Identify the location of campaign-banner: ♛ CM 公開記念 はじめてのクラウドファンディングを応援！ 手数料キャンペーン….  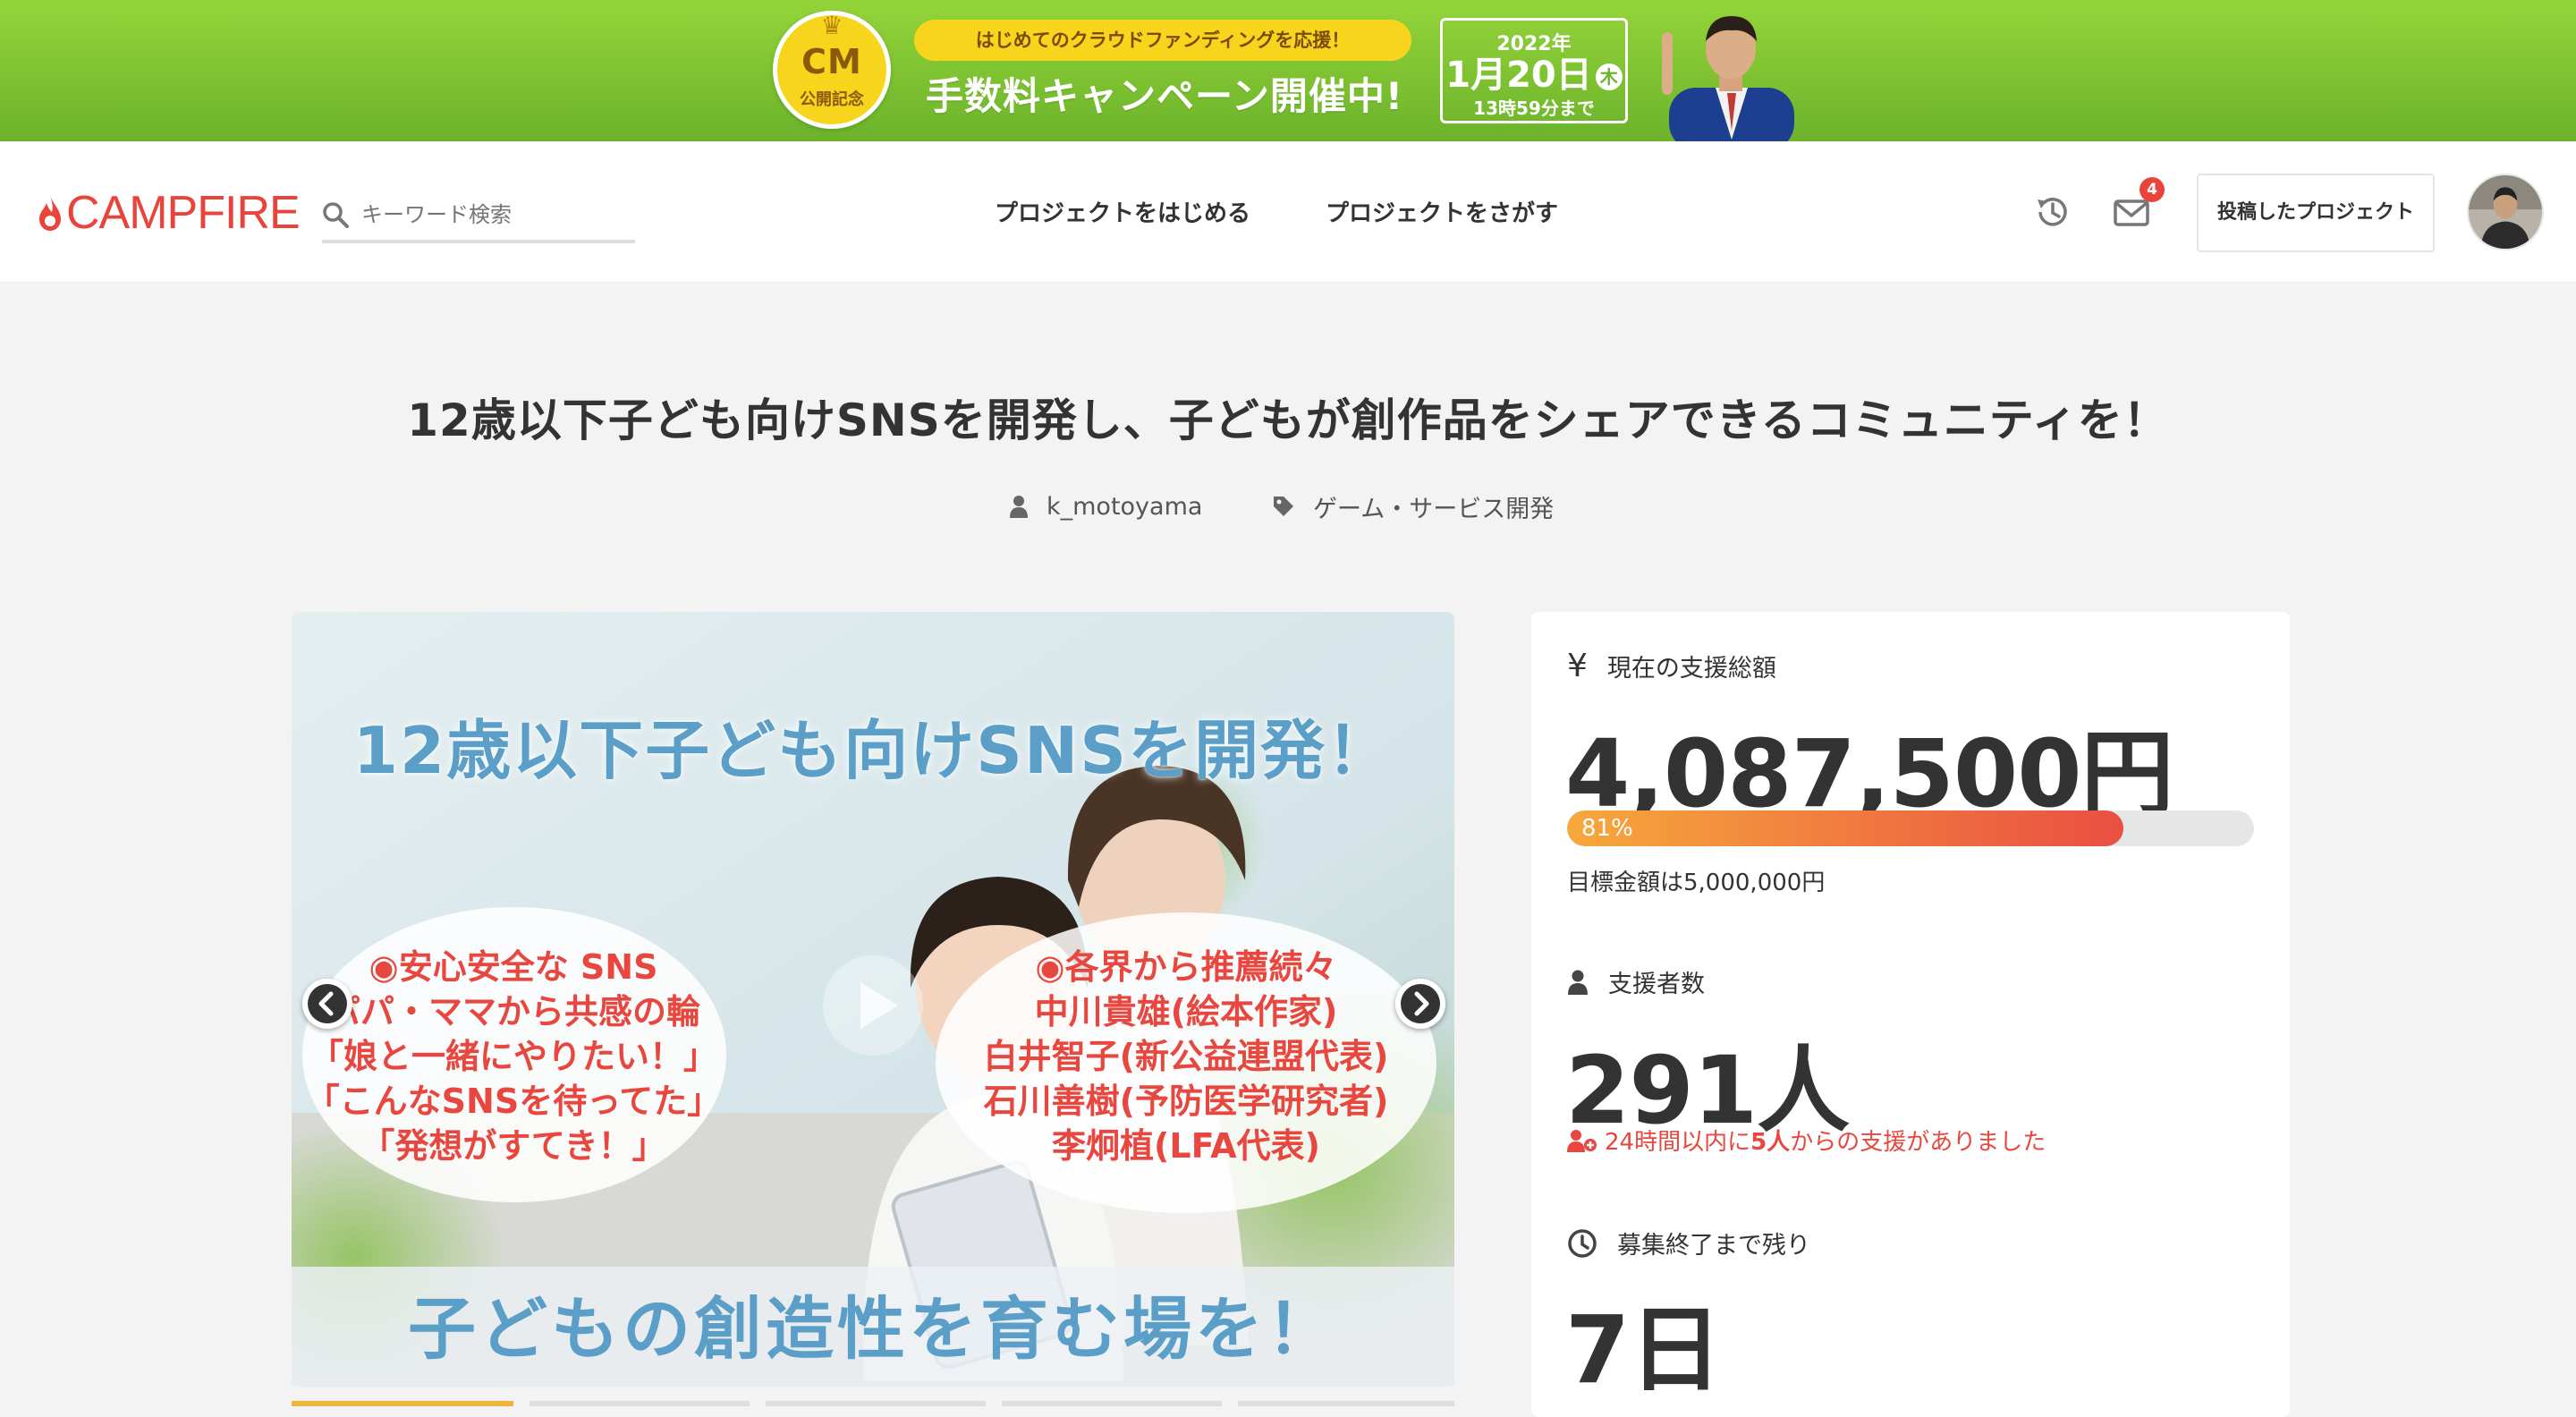
(1288, 70).